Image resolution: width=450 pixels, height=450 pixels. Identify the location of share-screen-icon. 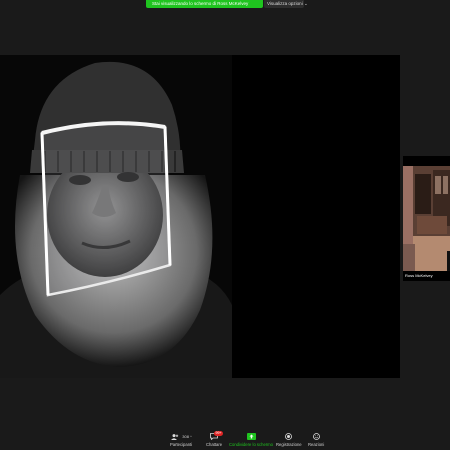
(251, 436).